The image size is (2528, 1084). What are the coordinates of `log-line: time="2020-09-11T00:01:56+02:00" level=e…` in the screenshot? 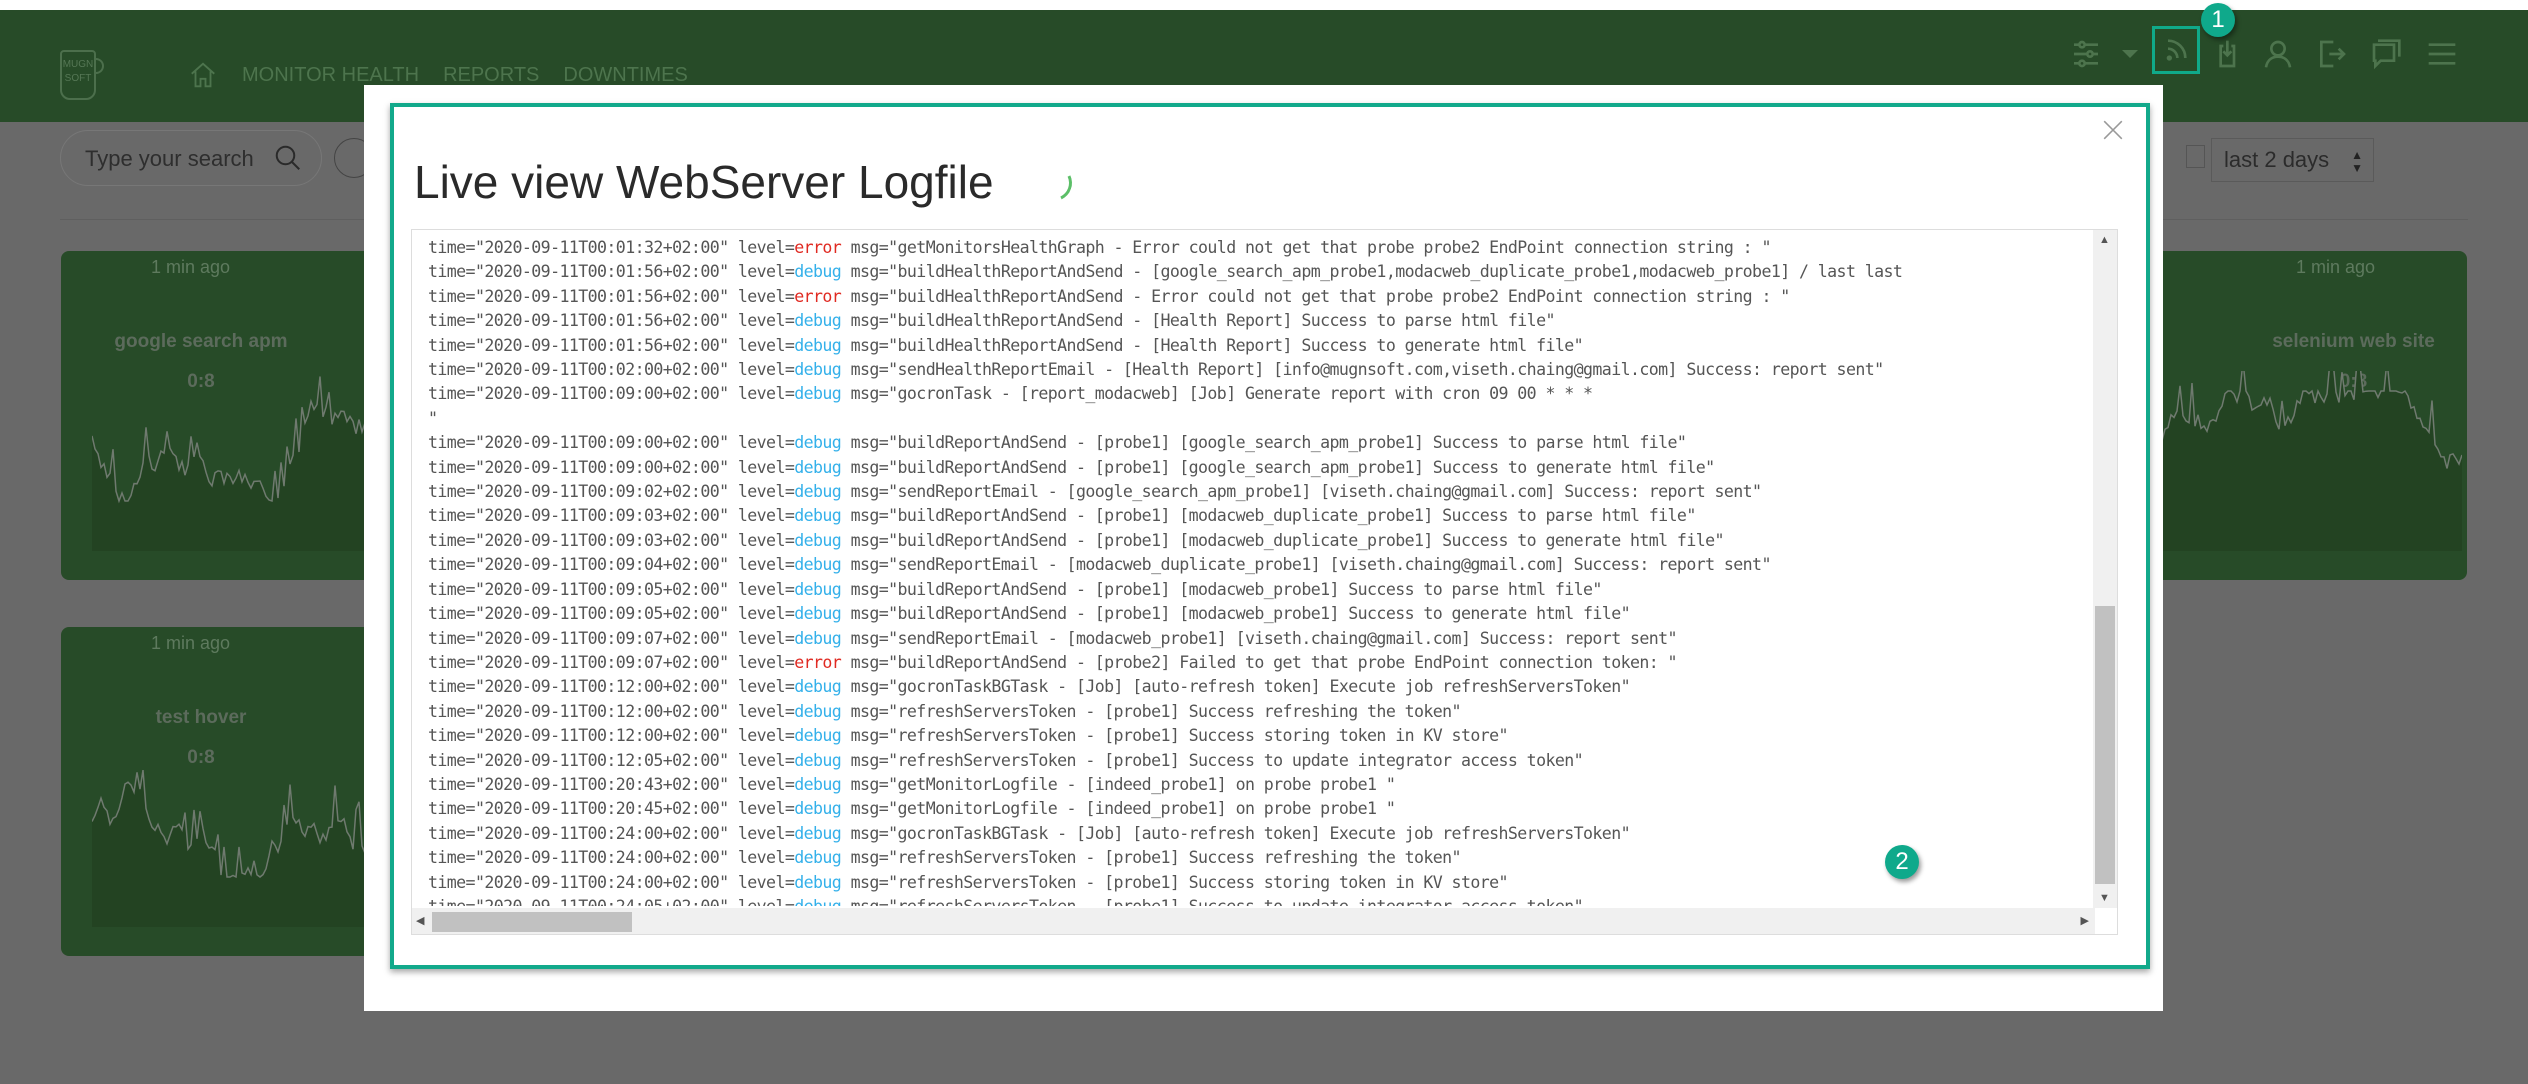 It's located at (1258, 297).